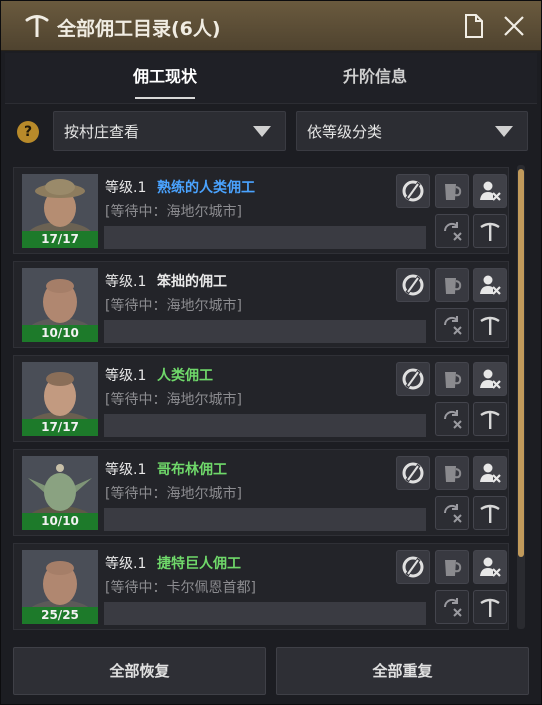 The width and height of the screenshot is (542, 705). What do you see at coordinates (514, 26) in the screenshot?
I see `close-icon` at bounding box center [514, 26].